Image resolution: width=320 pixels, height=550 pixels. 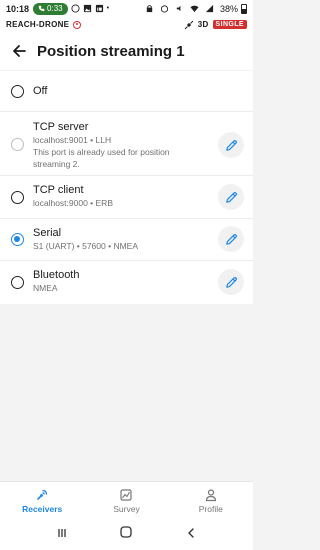 I want to click on nav-label: Survey, so click(x=126, y=508).